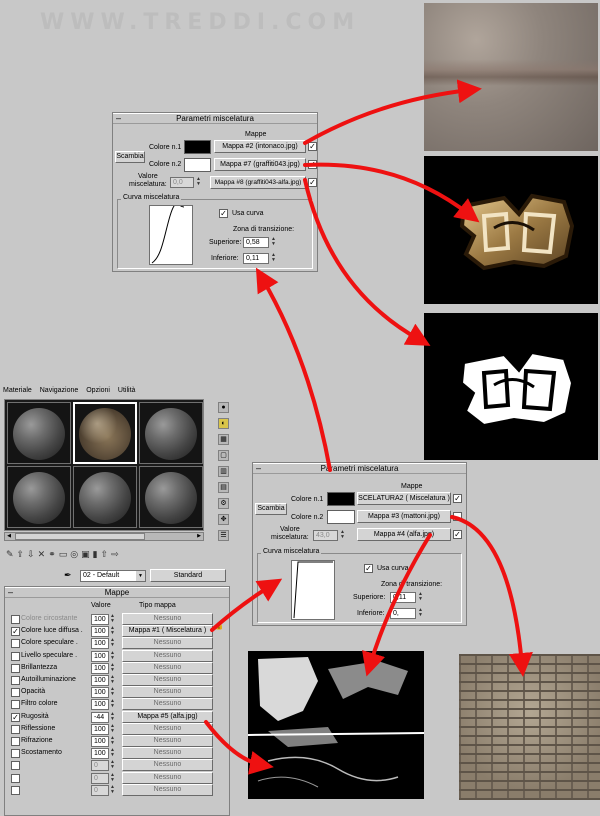  What do you see at coordinates (75, 554) in the screenshot?
I see `material-id-icon: ◎` at bounding box center [75, 554].